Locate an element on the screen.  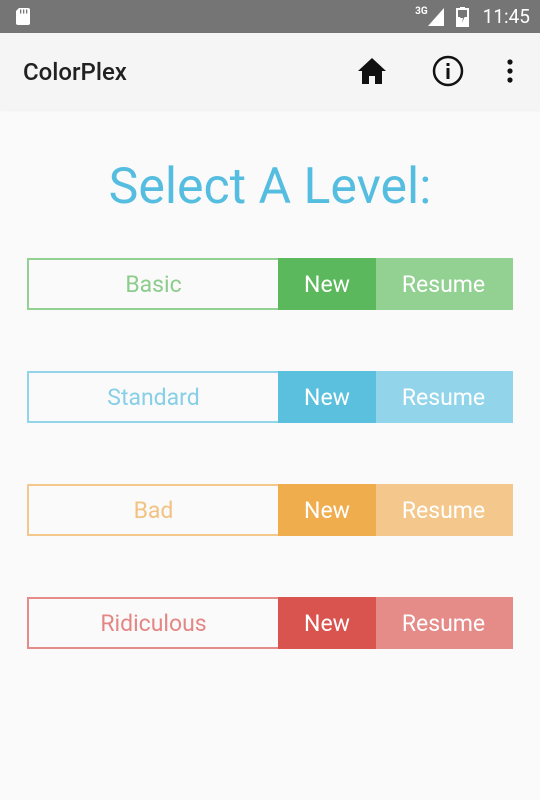
level-row-standard: Standard New Resume is located at coordinates (270, 397).